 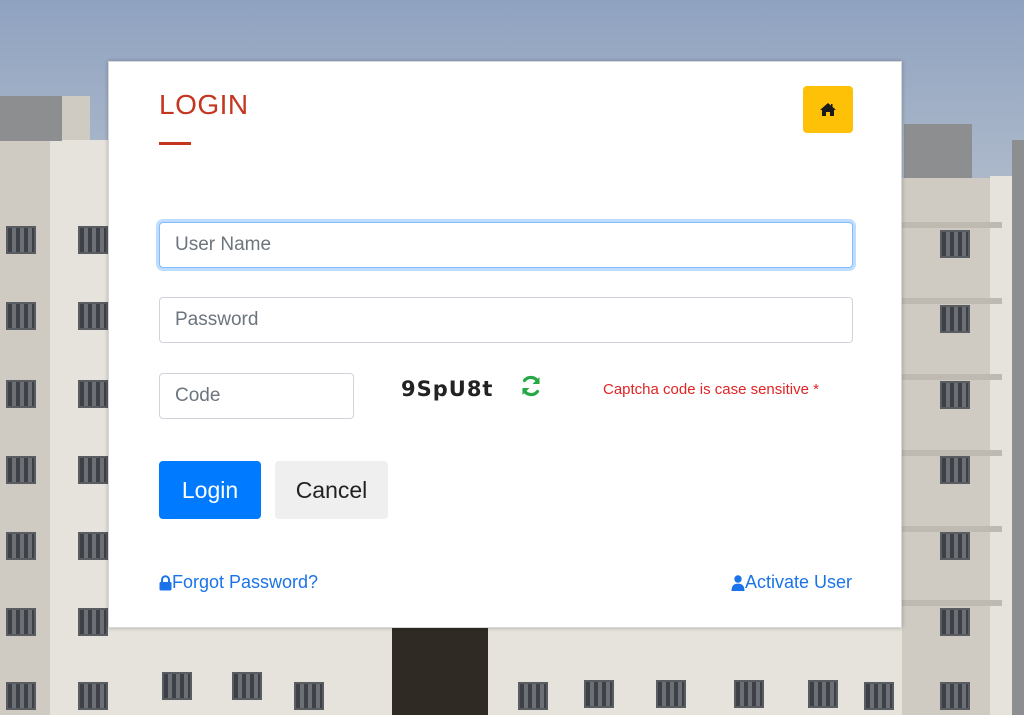 What do you see at coordinates (175, 143) in the screenshot?
I see `title-underline` at bounding box center [175, 143].